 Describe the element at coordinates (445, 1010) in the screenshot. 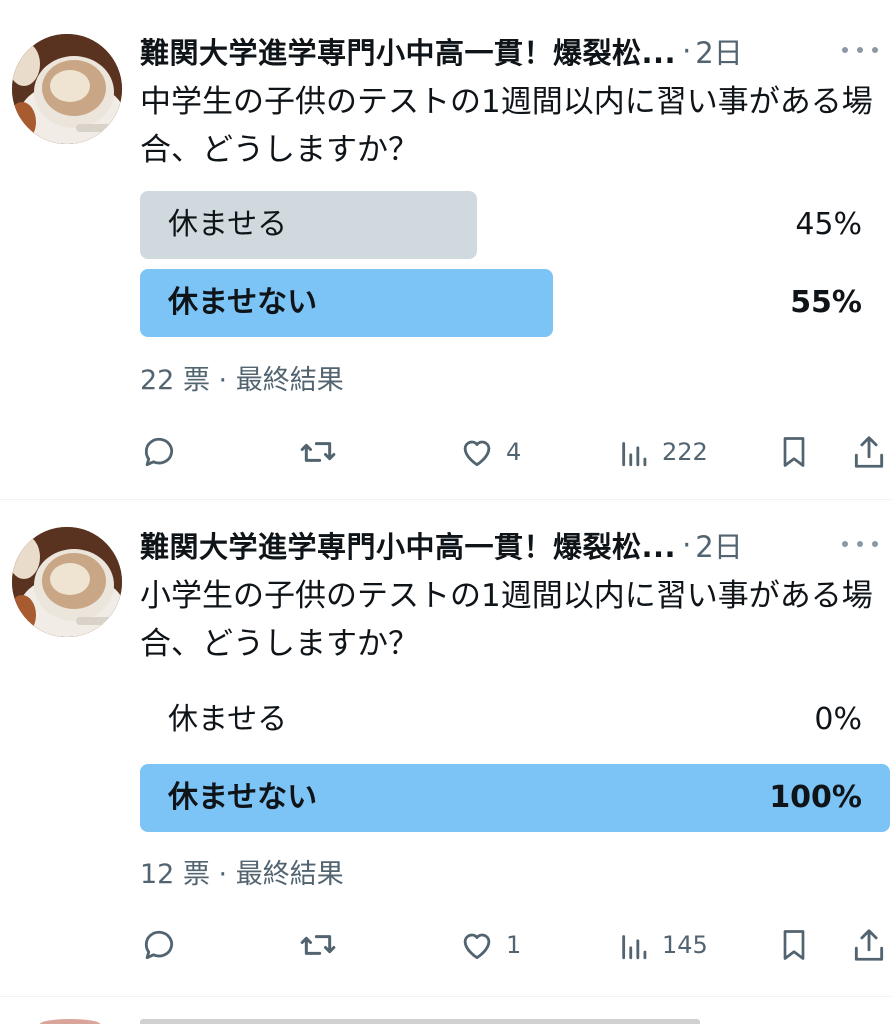

I see `next-tweet-peek` at that location.